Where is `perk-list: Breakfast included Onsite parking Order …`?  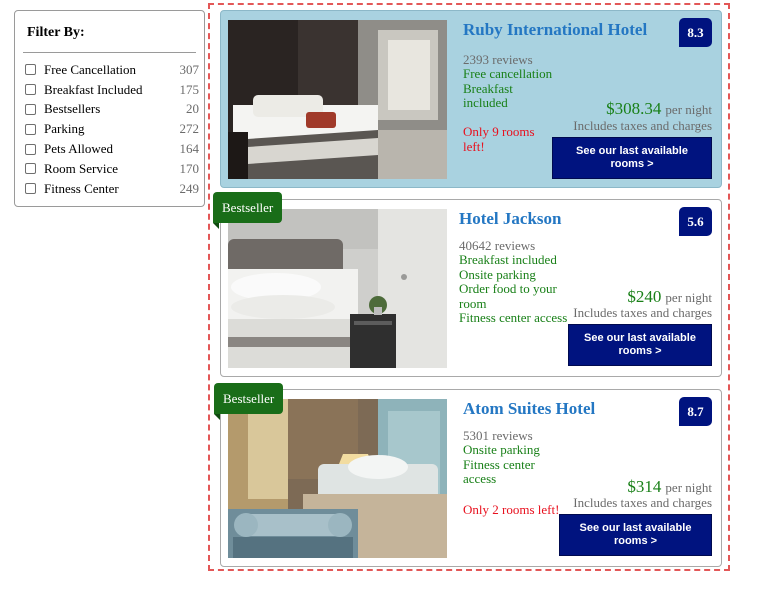
perk-list: Breakfast included Onsite parking Order … is located at coordinates (513, 289).